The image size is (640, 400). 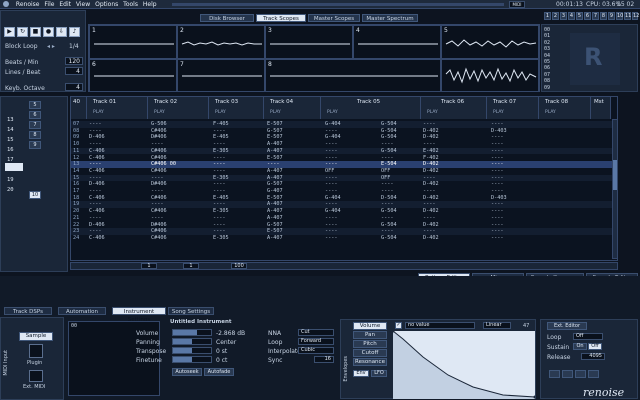 I want to click on track-number-button: 3, so click(x=563, y=16).